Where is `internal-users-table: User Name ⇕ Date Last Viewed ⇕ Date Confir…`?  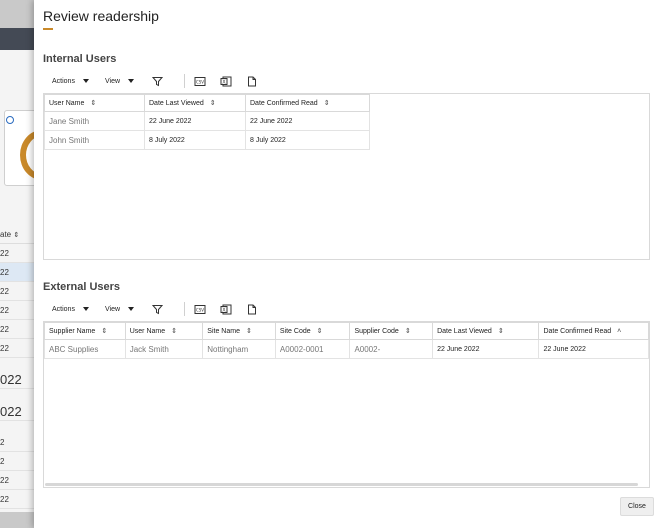
internal-users-table: User Name ⇕ Date Last Viewed ⇕ Date Confir… is located at coordinates (207, 122).